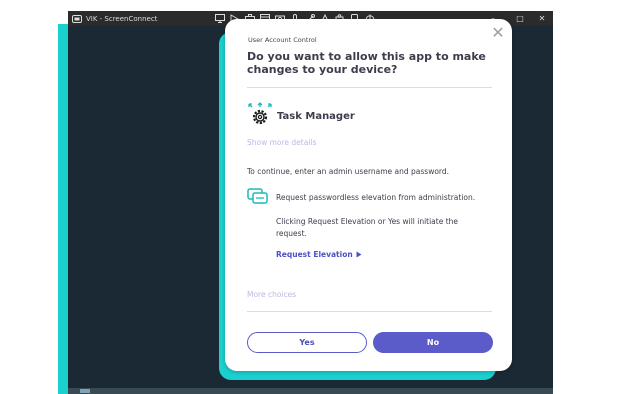  I want to click on request-elevation-label: Request Elevation, so click(314, 254).